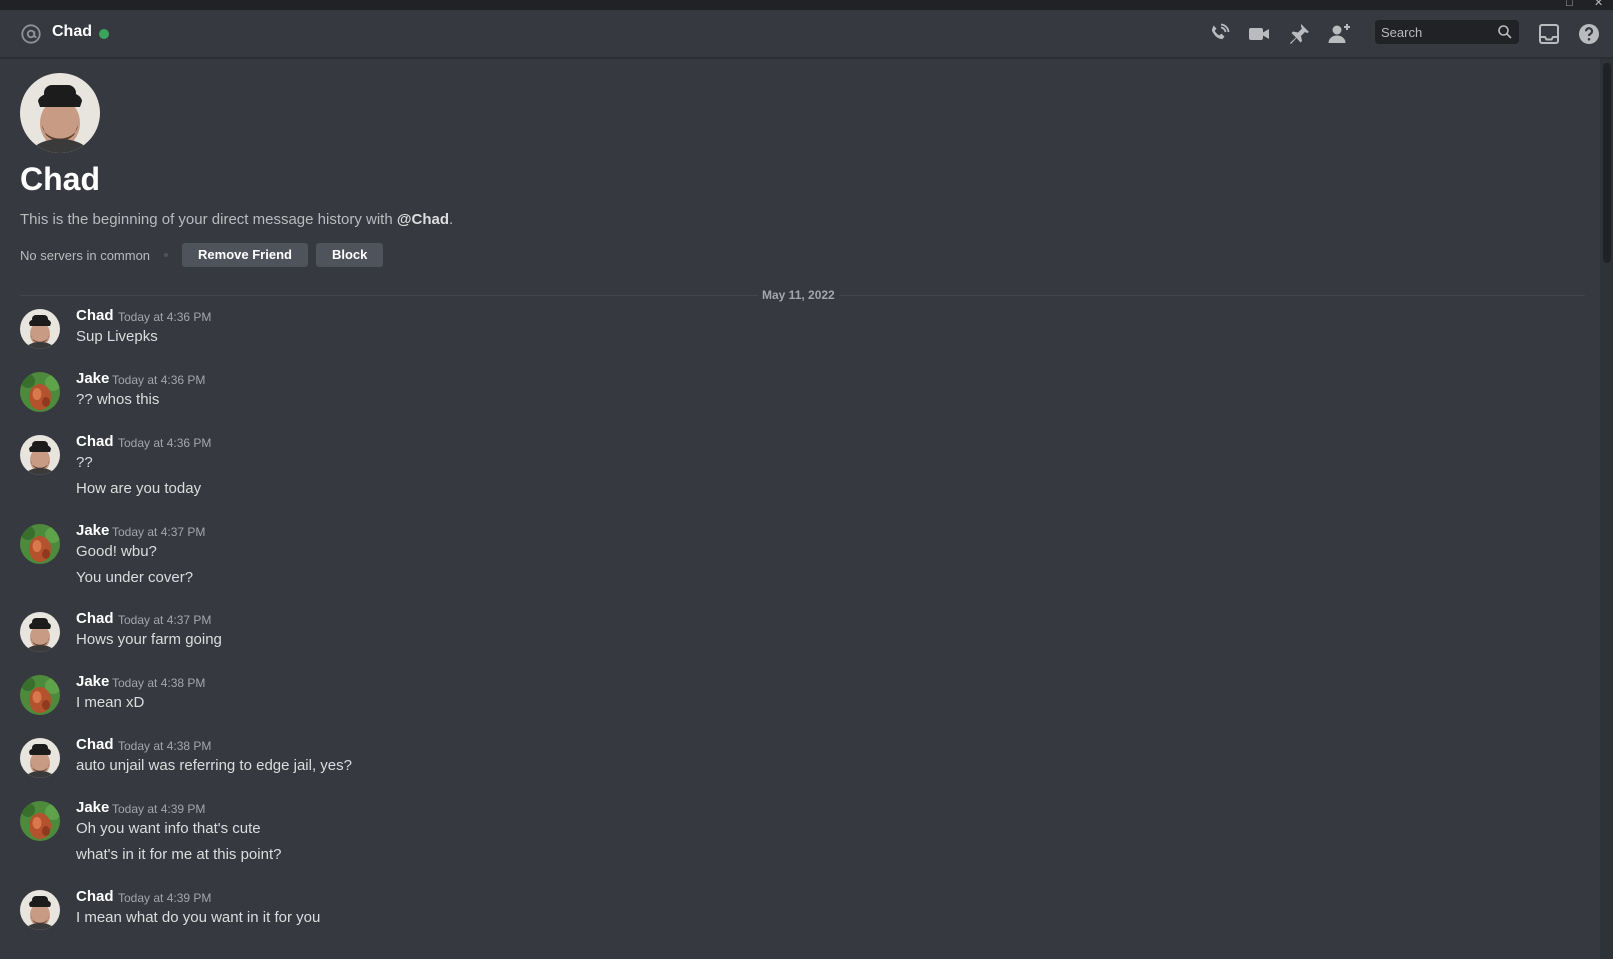  Describe the element at coordinates (1436, 32) in the screenshot. I see `search-input` at that location.